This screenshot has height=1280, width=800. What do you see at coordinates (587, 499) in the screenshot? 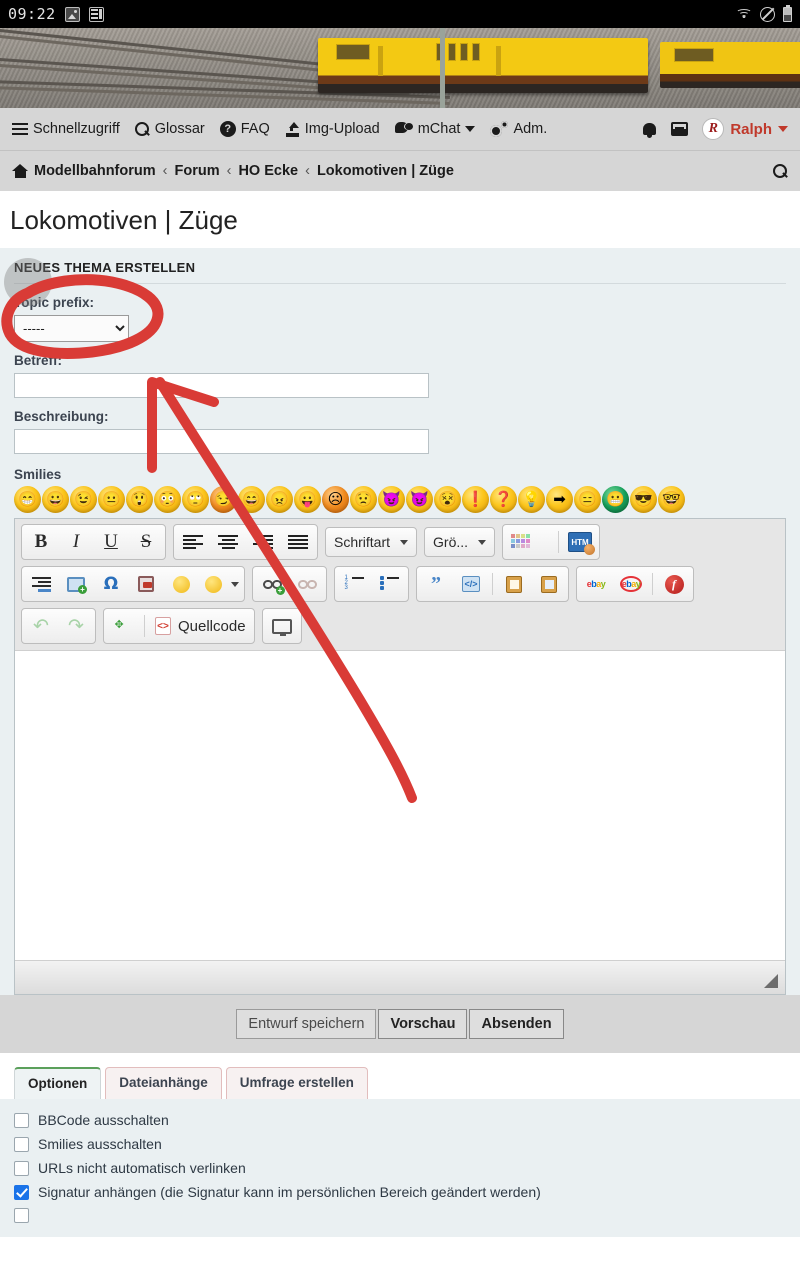
I see `smiley-indifferent: 😑` at bounding box center [587, 499].